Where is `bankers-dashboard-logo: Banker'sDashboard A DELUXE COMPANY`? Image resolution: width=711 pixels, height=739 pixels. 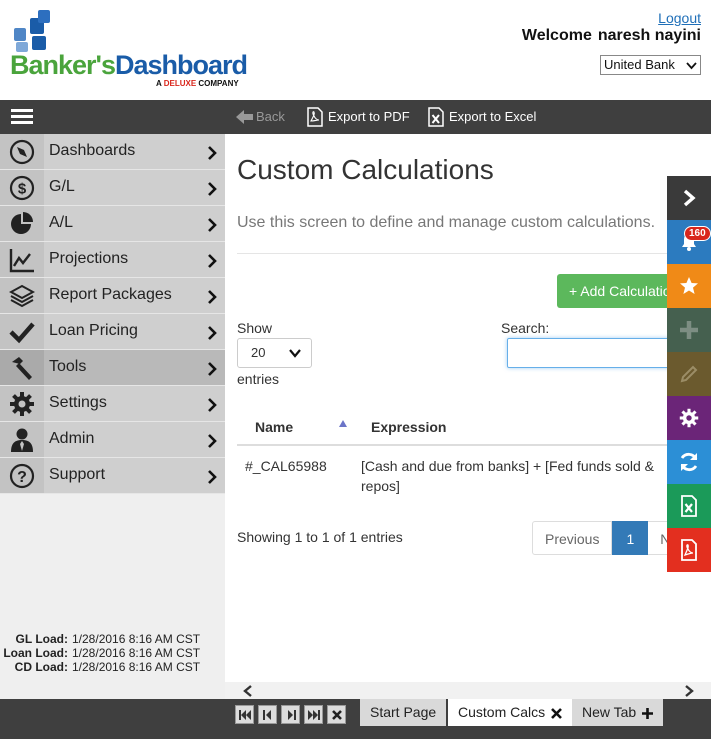 bankers-dashboard-logo: Banker'sDashboard A DELUXE COMPANY is located at coordinates (140, 49).